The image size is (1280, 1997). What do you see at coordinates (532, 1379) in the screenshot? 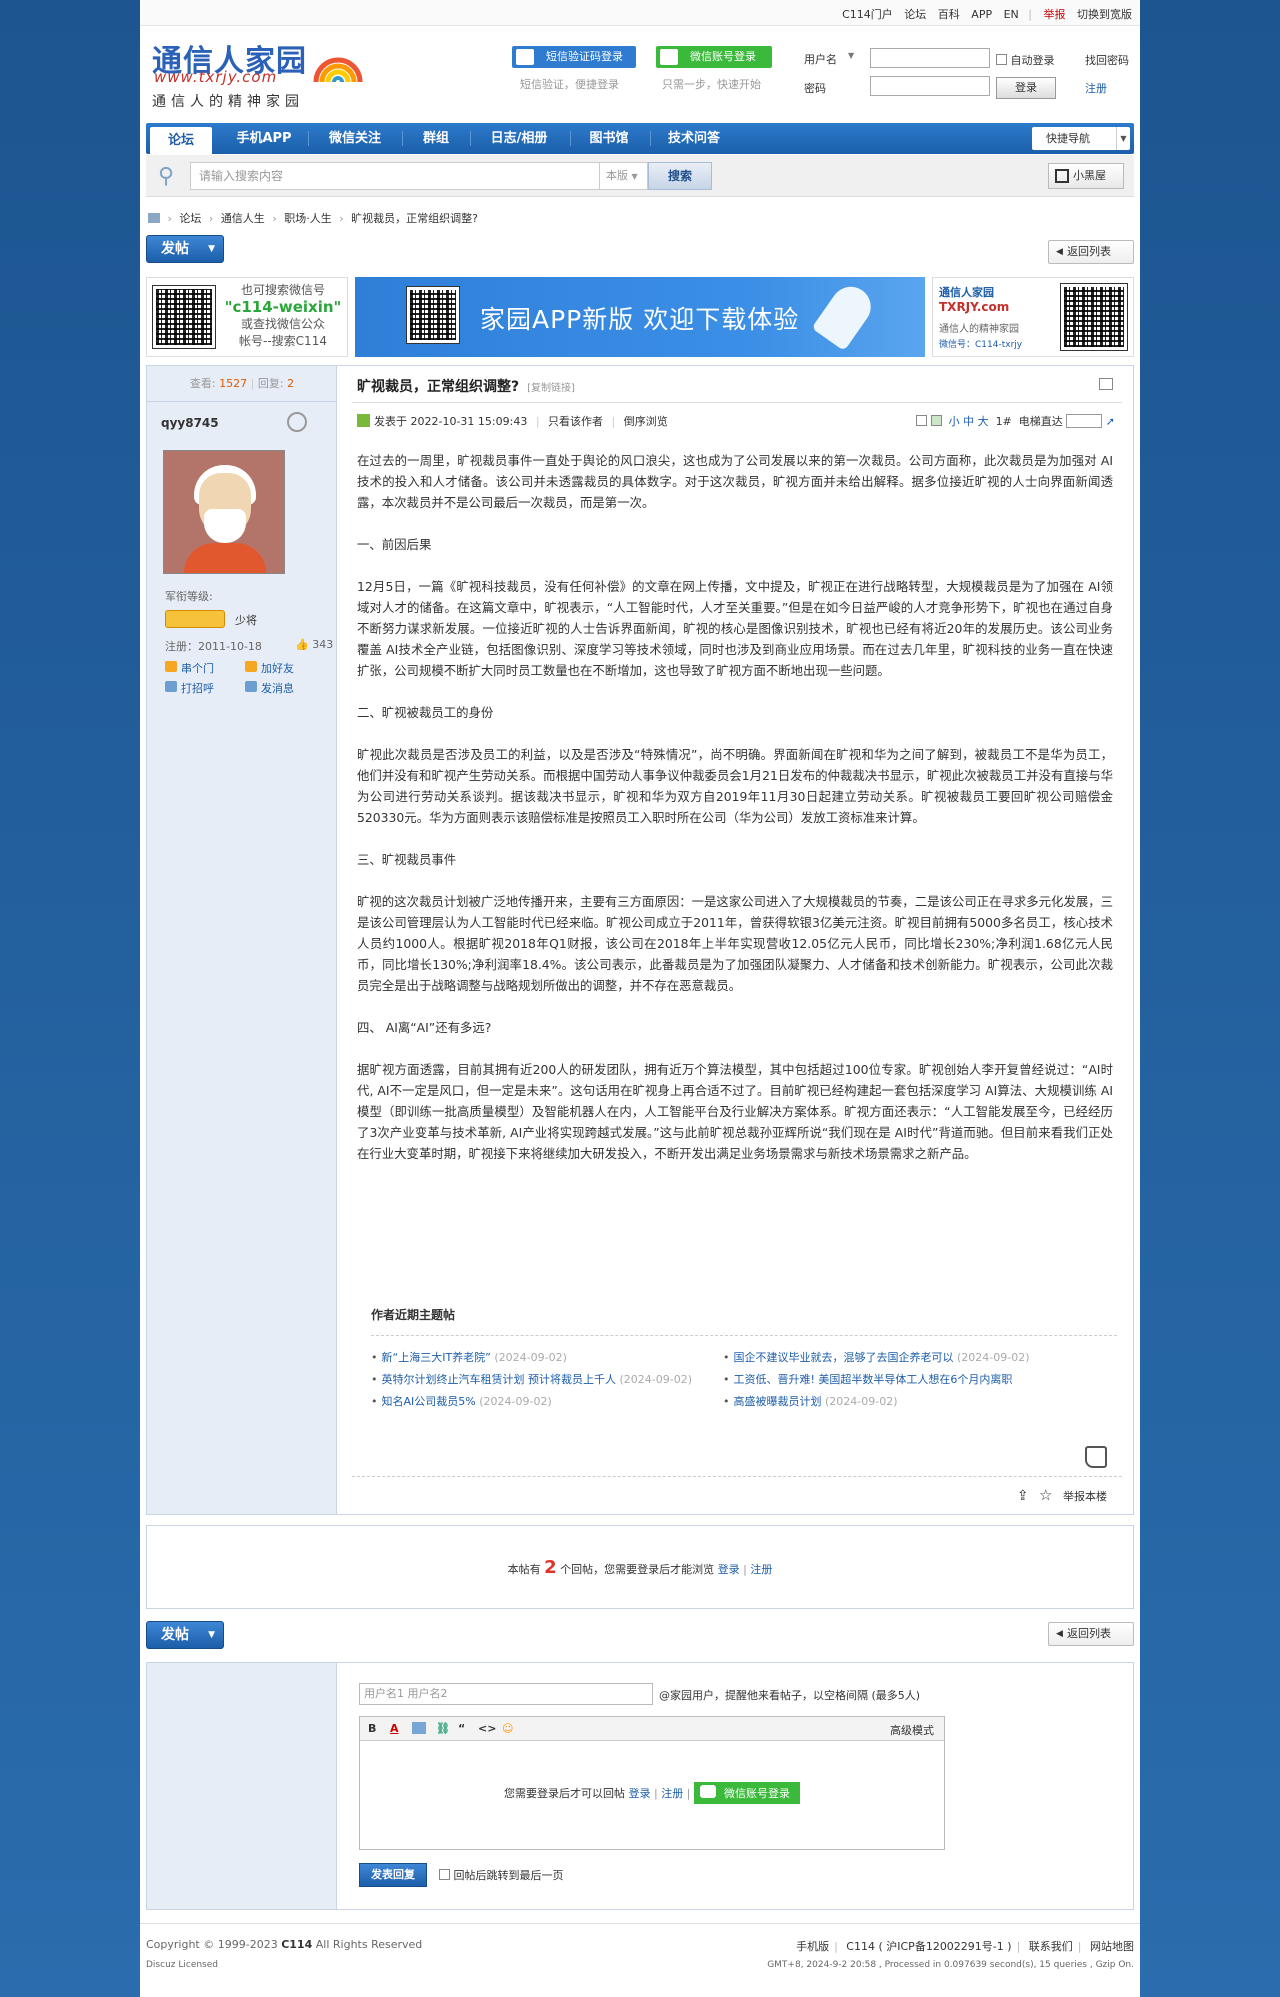
I see `recent-thread-link: 英特尔计划终止汽车租赁计划 预计将裁员上千人 (2024-09-02)` at bounding box center [532, 1379].